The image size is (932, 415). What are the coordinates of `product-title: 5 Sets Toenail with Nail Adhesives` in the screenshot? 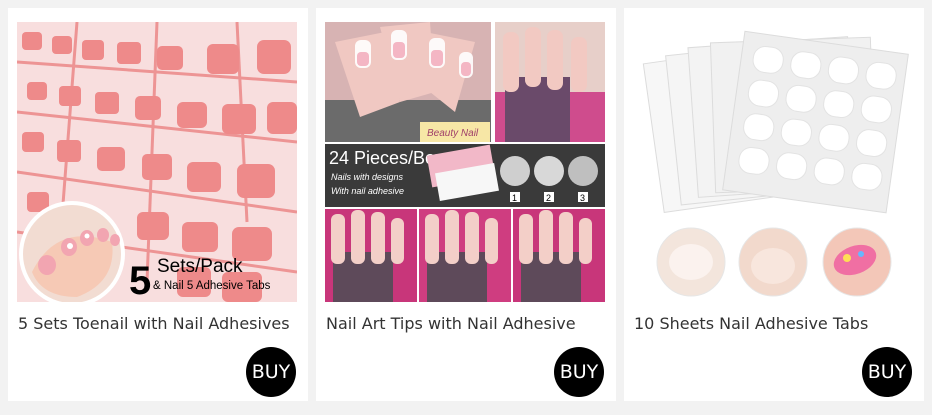 It's located at (154, 323).